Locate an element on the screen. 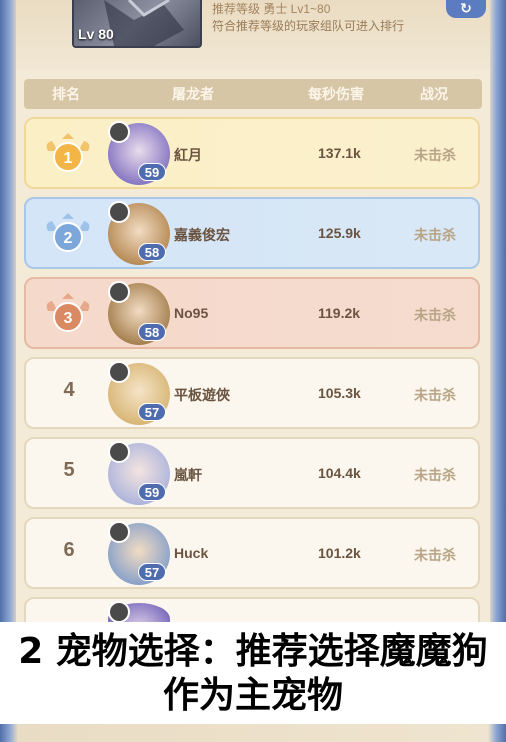 This screenshot has width=506, height=742. col-rank: 排名 is located at coordinates (66, 94).